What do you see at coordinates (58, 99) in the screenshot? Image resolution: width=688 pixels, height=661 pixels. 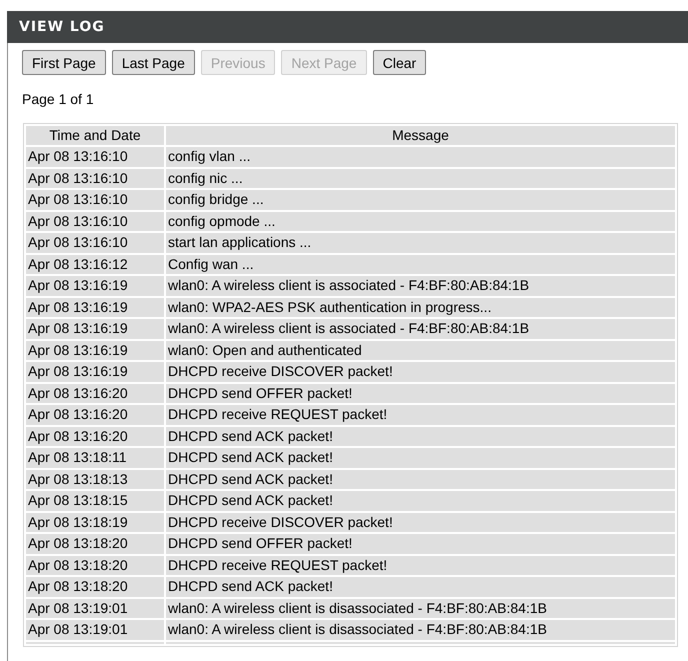 I see `page-indicator: Page 1 of 1` at bounding box center [58, 99].